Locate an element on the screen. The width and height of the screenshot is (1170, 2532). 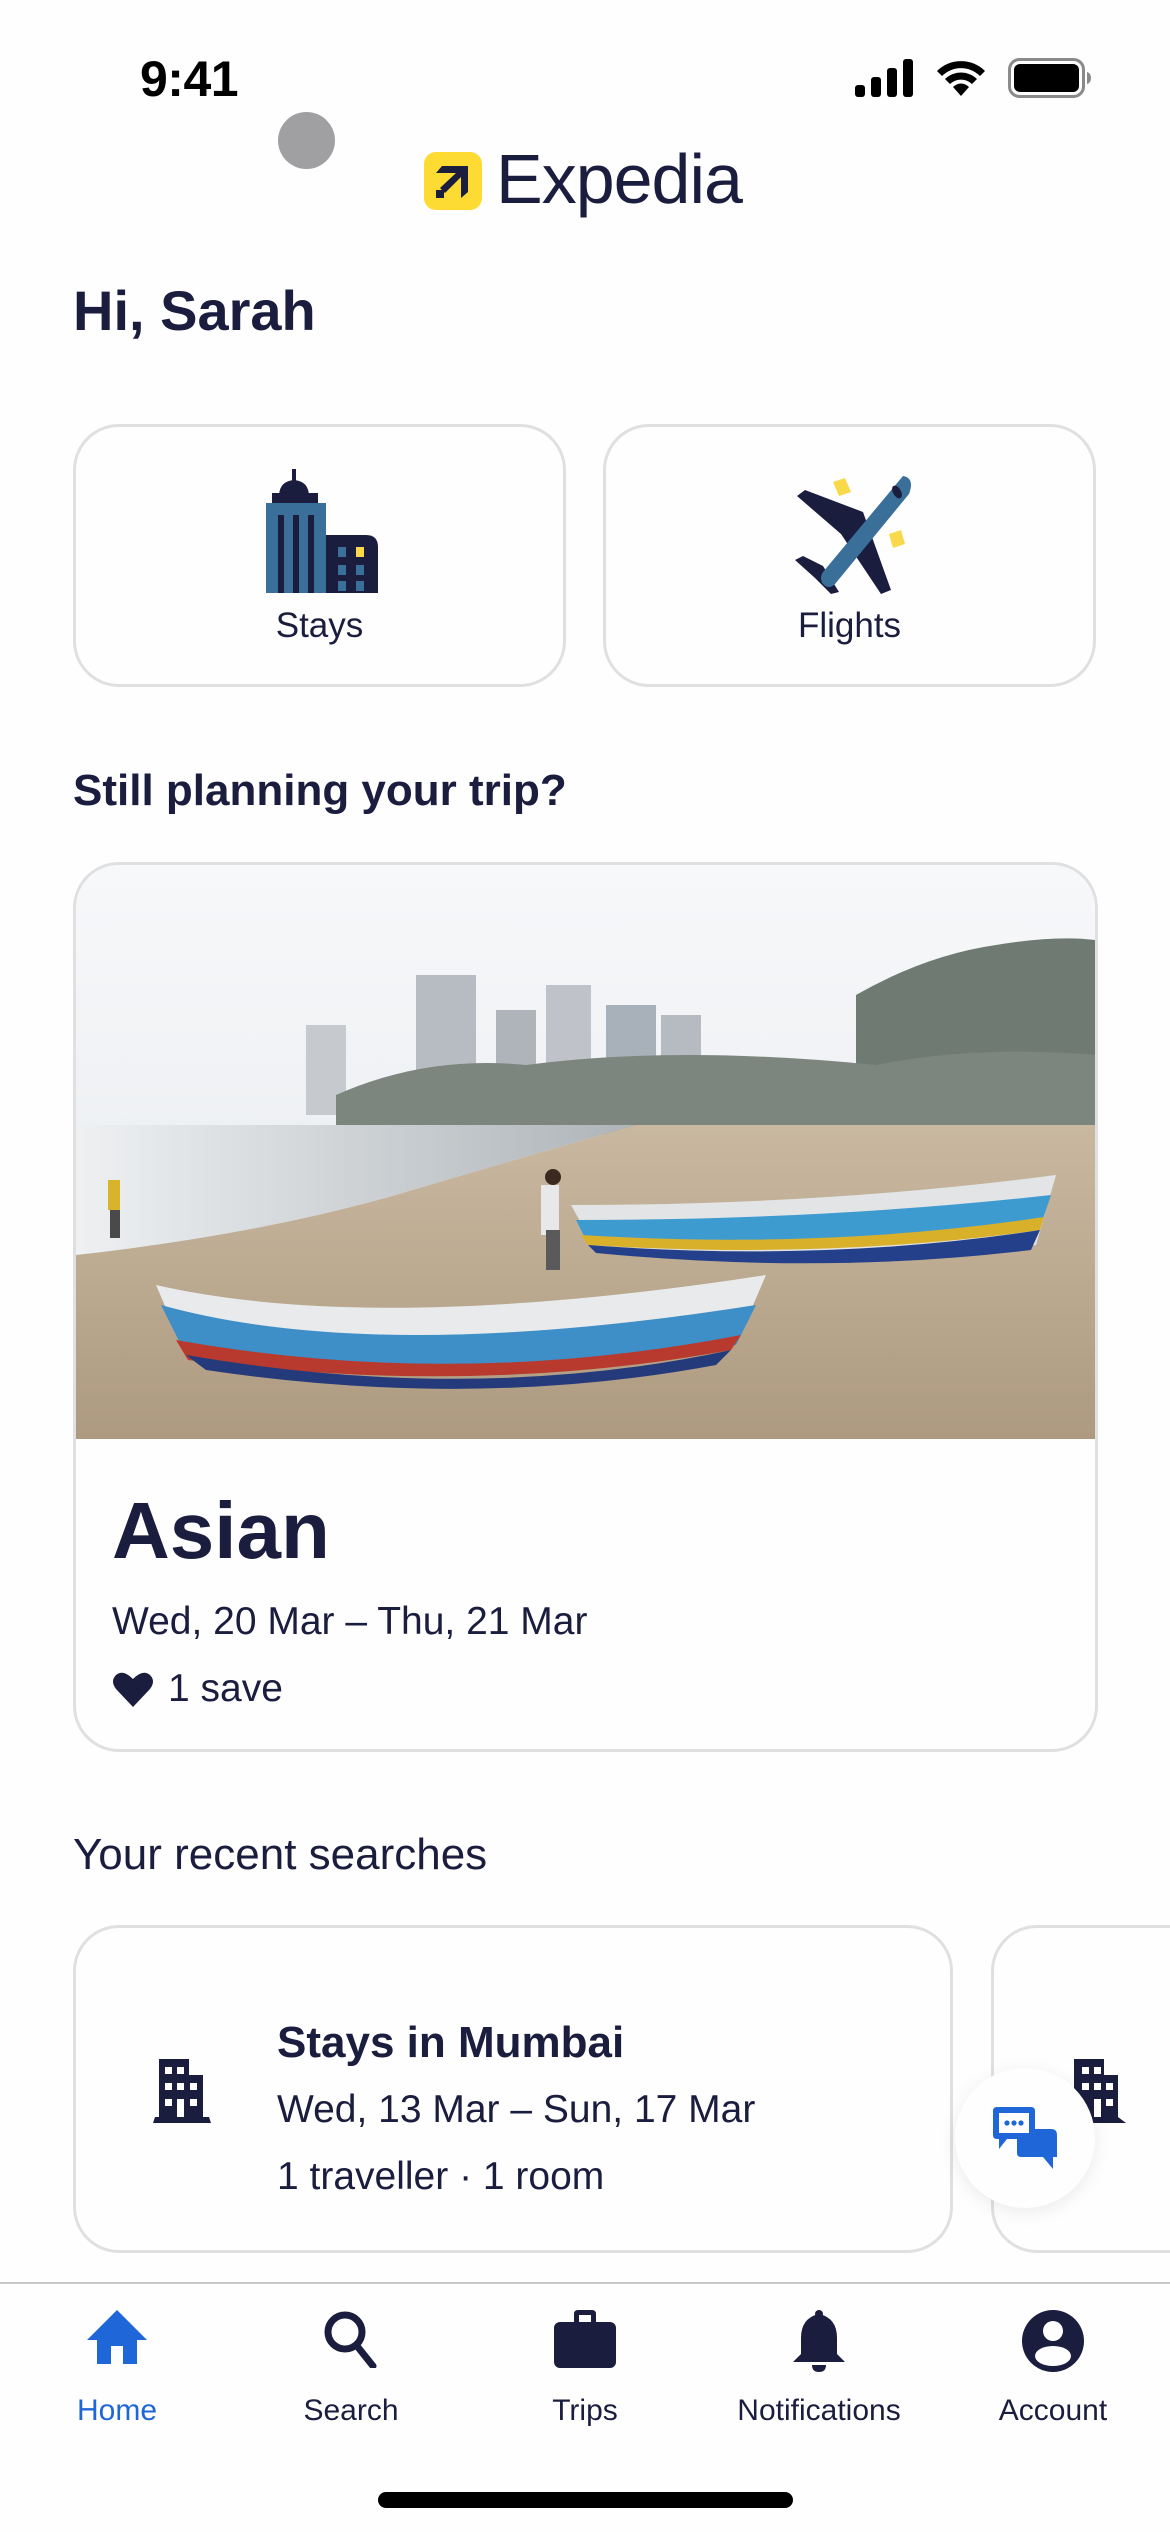
expedia-logo: Expedia is located at coordinates (583, 179).